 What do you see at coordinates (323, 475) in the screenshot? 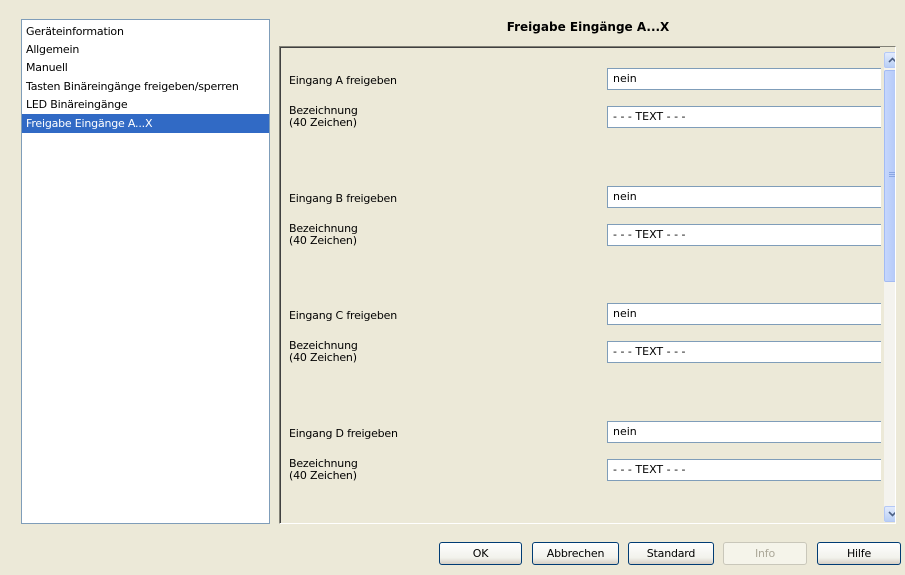
I see `name-hint-d: (40 Zeichen)` at bounding box center [323, 475].